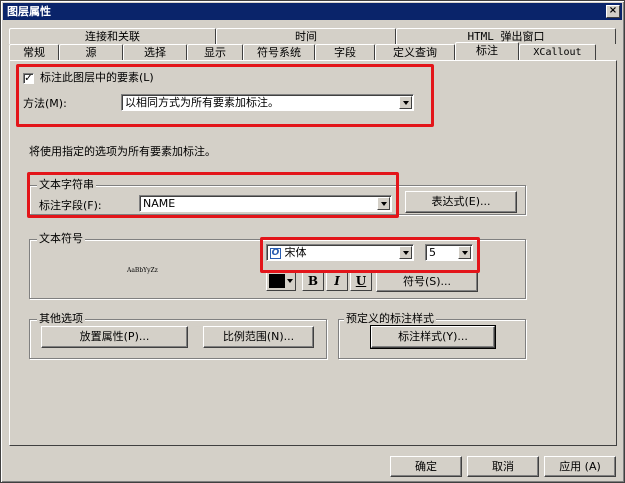  Describe the element at coordinates (142, 270) in the screenshot. I see `symbol-preview: AaBbYyZz` at that location.